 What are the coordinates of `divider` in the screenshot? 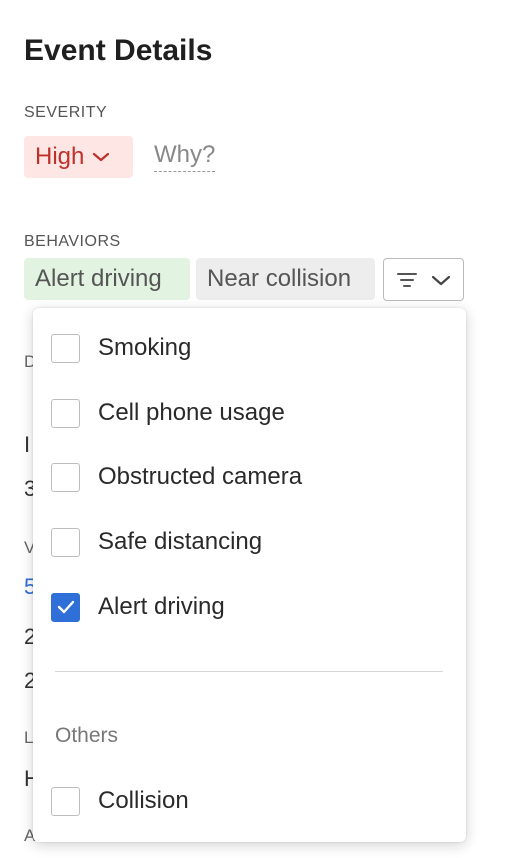 It's located at (249, 671).